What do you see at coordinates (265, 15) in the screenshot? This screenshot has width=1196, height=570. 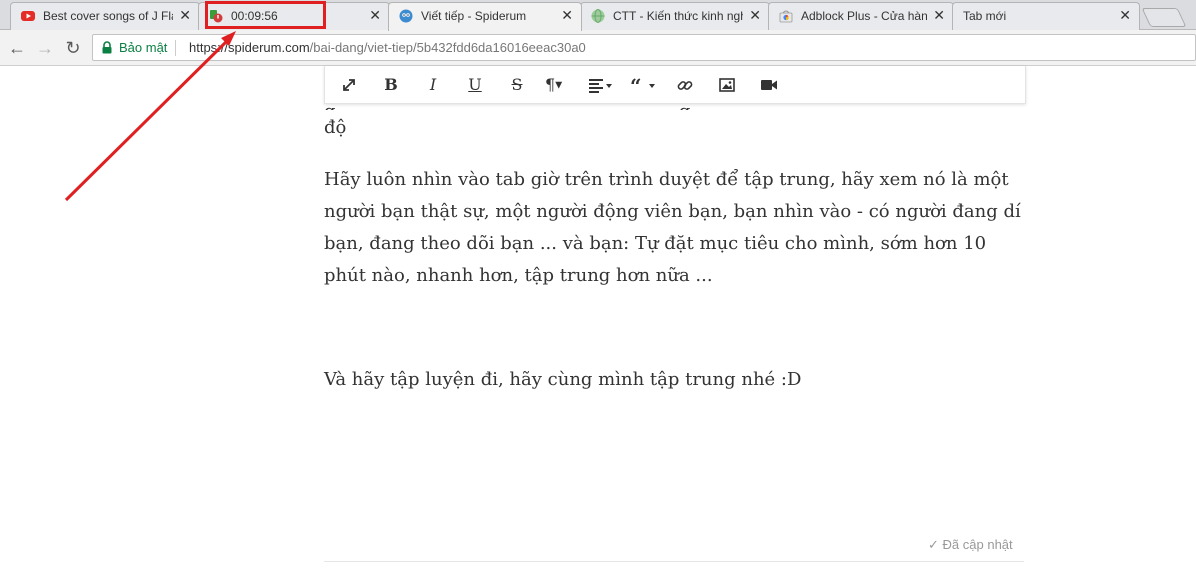 I see `annotation-highlight-box` at bounding box center [265, 15].